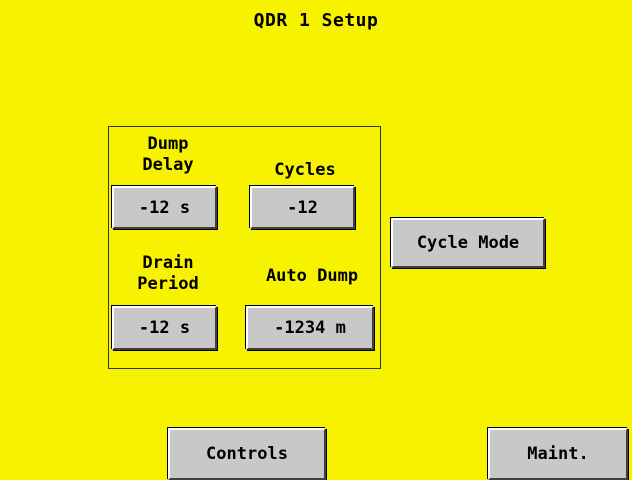 The height and width of the screenshot is (480, 632). What do you see at coordinates (312, 276) in the screenshot?
I see `auto-dump-label: Auto Dump` at bounding box center [312, 276].